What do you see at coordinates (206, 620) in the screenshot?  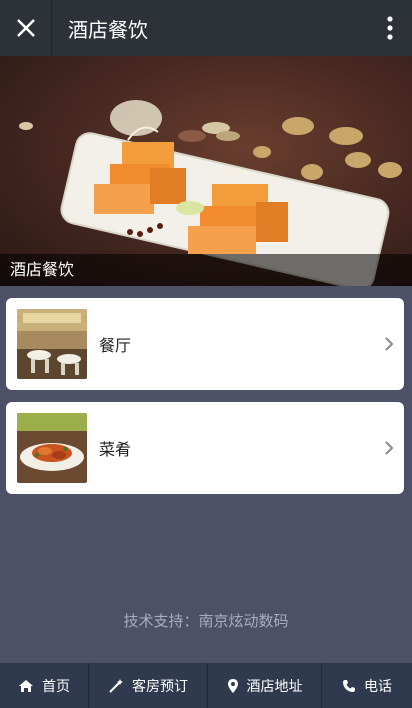 I see `tech-support-credit: 技术支持：南京炫动数码` at bounding box center [206, 620].